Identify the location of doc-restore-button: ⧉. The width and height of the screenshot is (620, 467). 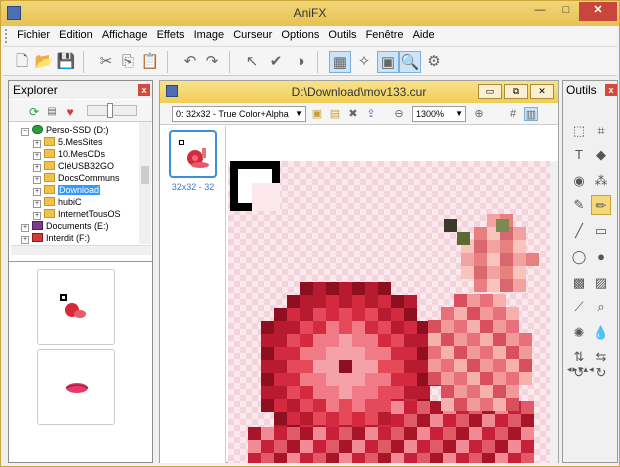
(516, 91).